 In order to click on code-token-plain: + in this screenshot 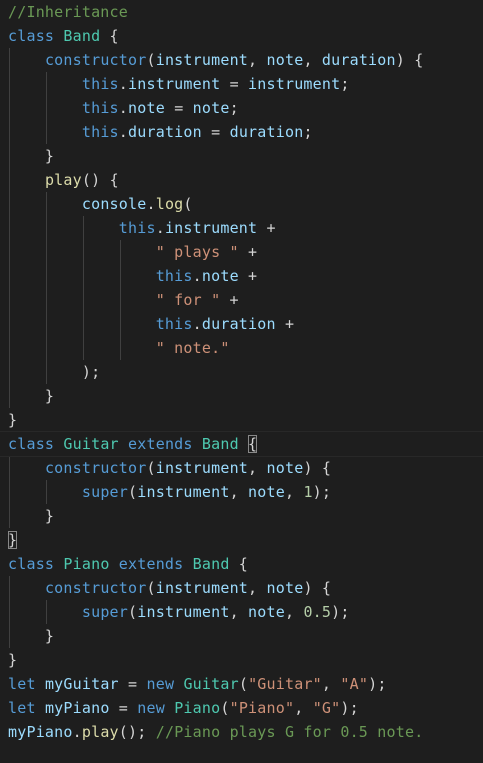, I will do `click(266, 228)`.